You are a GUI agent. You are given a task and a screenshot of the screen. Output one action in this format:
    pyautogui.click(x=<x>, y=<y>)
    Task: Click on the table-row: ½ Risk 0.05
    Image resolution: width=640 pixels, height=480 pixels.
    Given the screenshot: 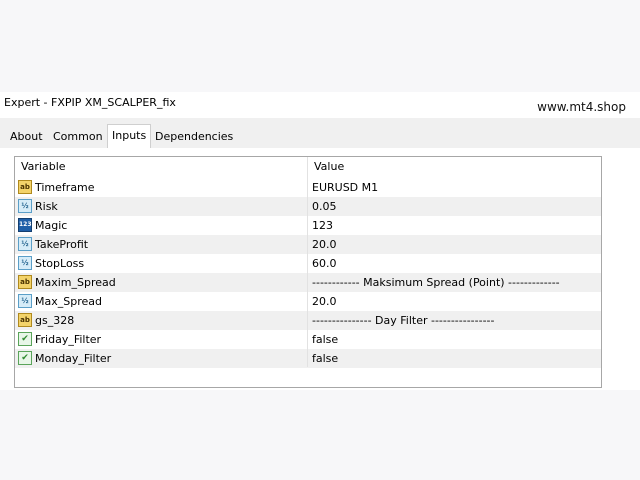 What is the action you would take?
    pyautogui.click(x=308, y=206)
    